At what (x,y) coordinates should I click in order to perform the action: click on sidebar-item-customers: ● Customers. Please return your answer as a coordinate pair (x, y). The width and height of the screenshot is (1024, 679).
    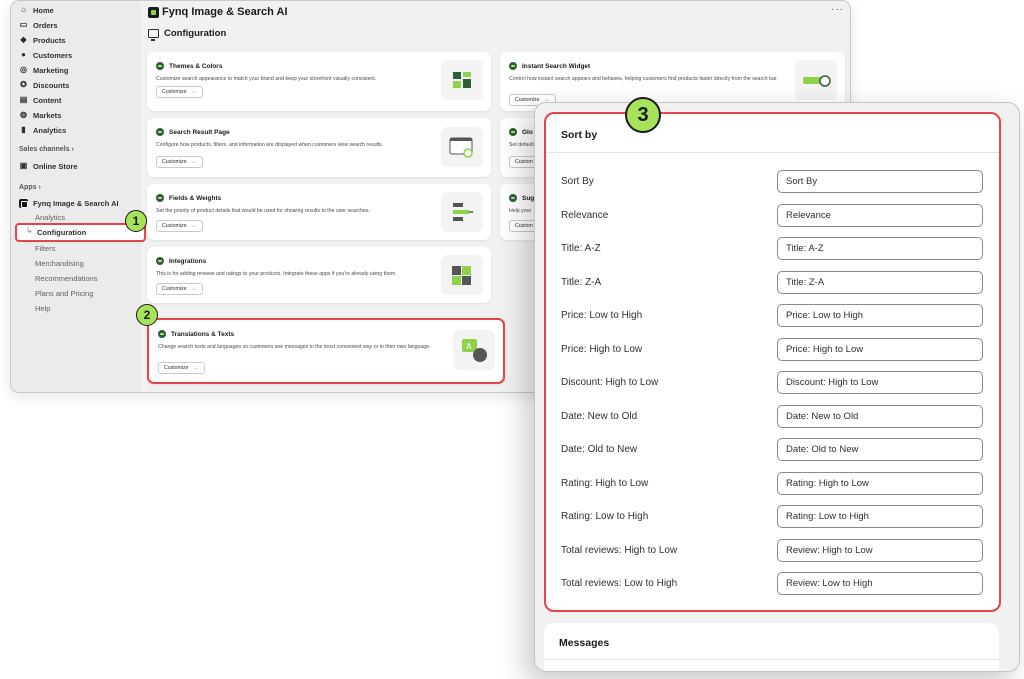
    Looking at the image, I should click on (45, 55).